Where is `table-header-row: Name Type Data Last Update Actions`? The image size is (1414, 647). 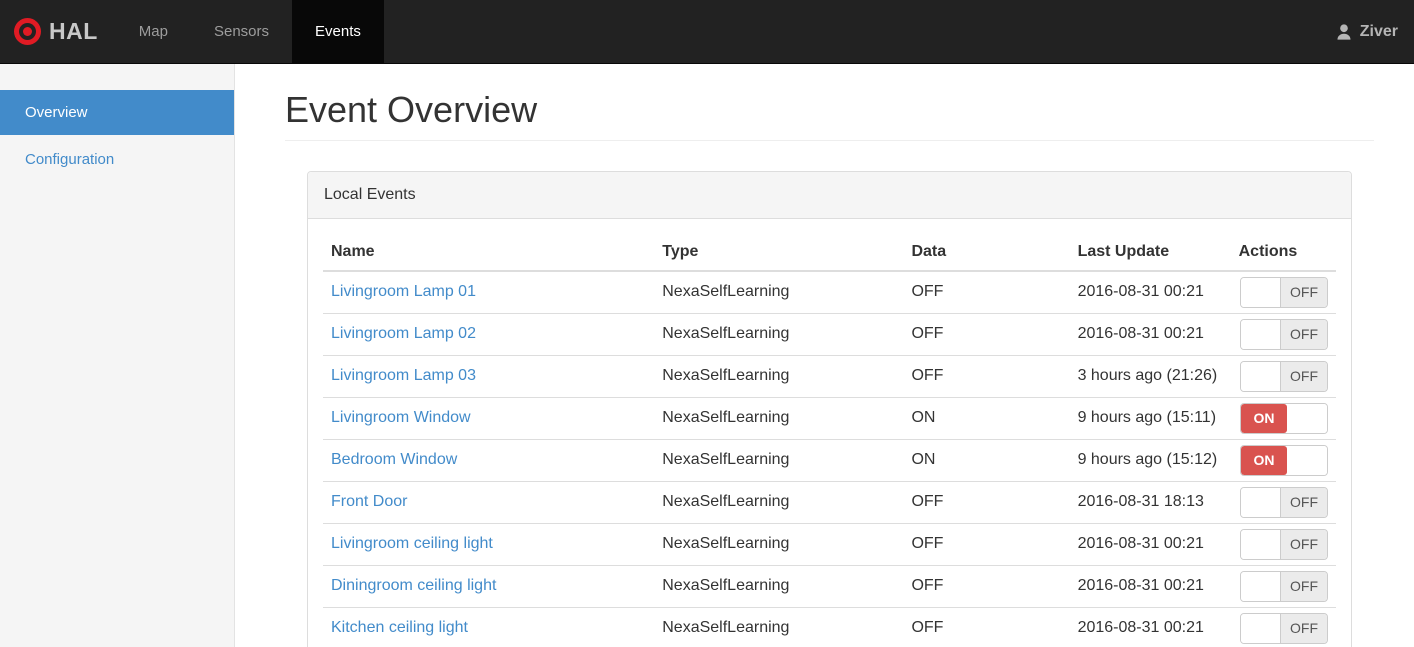 table-header-row: Name Type Data Last Update Actions is located at coordinates (829, 252).